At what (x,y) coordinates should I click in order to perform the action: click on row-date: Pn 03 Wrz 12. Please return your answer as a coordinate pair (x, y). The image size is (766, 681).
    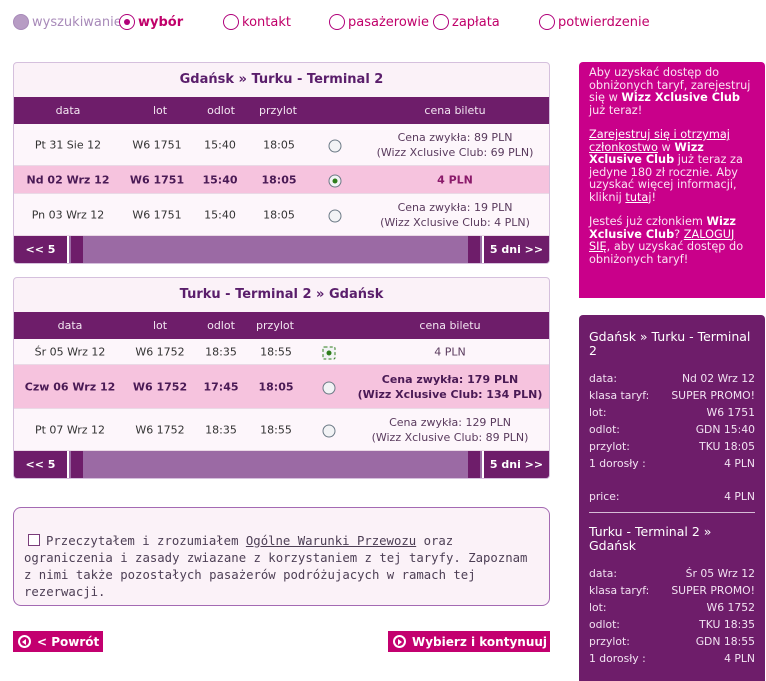
    Looking at the image, I should click on (68, 215).